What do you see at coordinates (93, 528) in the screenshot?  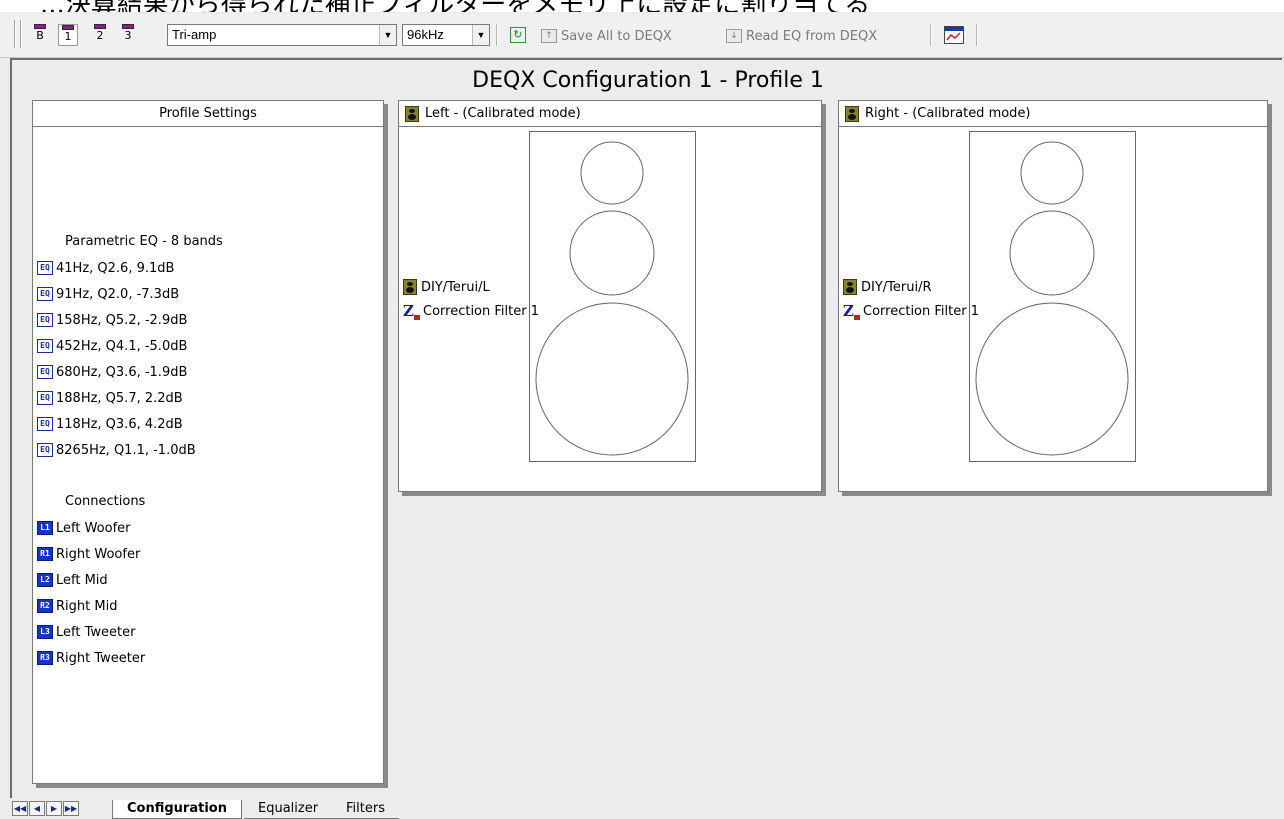 I see `connection-label: Left Woofer` at bounding box center [93, 528].